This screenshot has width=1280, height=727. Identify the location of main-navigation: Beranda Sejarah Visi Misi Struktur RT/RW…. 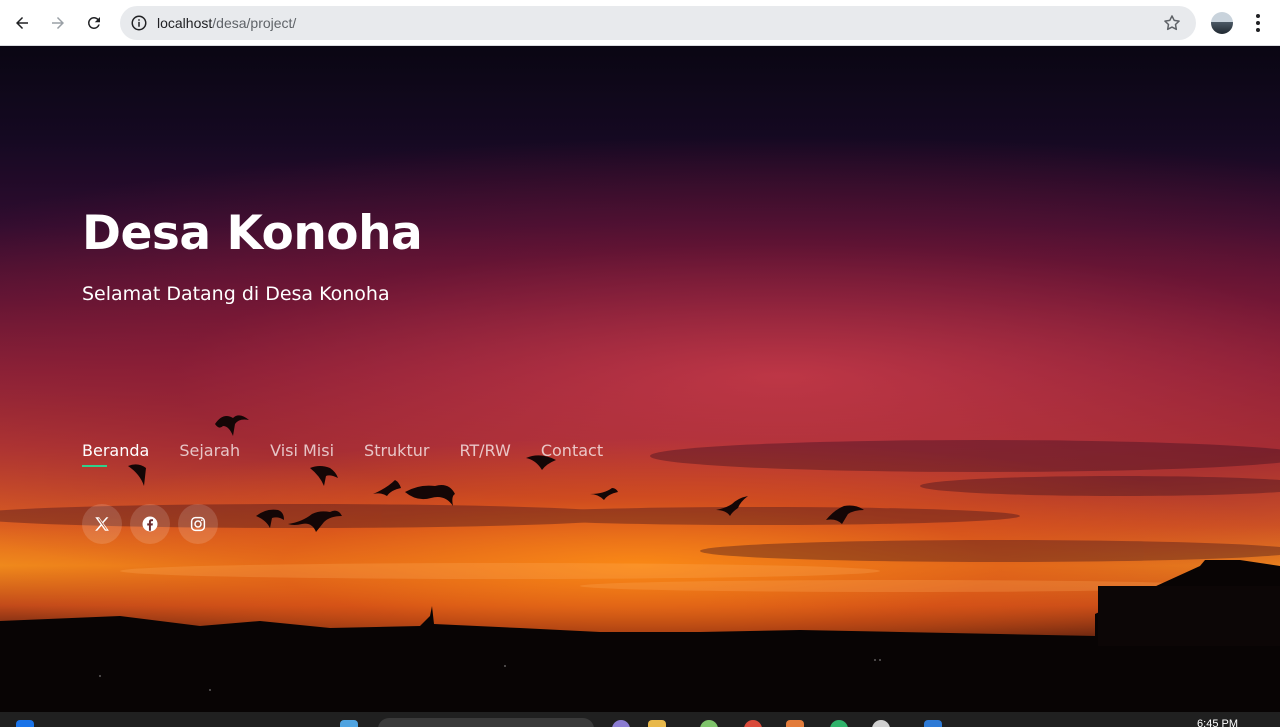
(342, 454).